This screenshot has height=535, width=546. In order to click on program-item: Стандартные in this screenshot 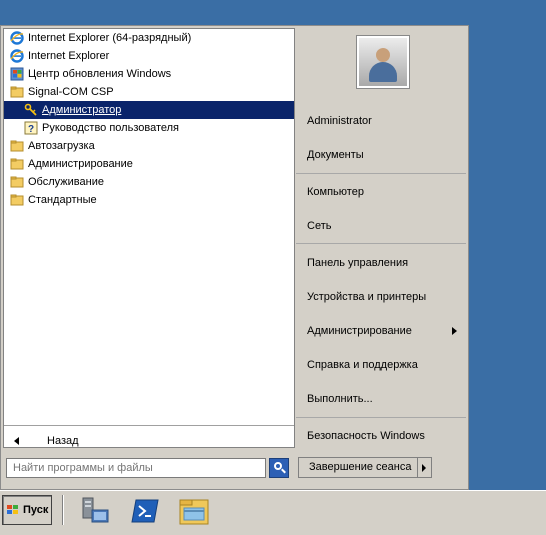, I will do `click(149, 200)`.